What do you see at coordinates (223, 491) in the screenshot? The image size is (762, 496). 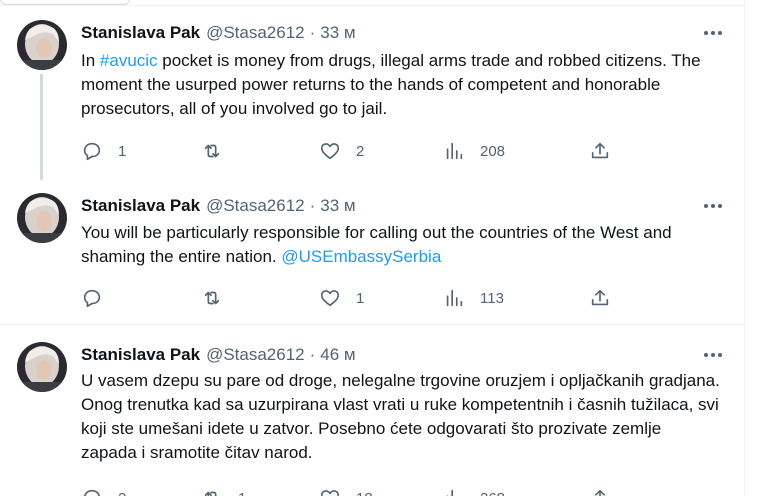 I see `retweet-button: 1` at bounding box center [223, 491].